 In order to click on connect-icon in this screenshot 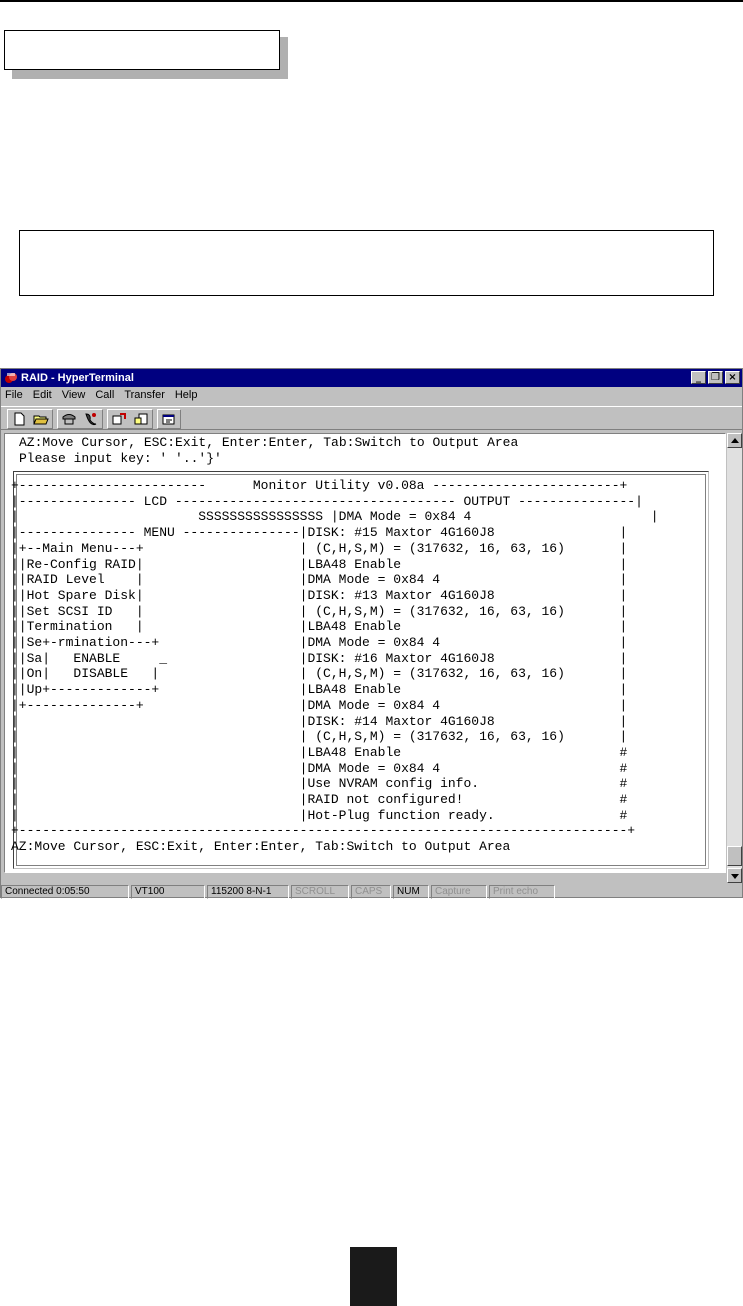, I will do `click(69, 419)`.